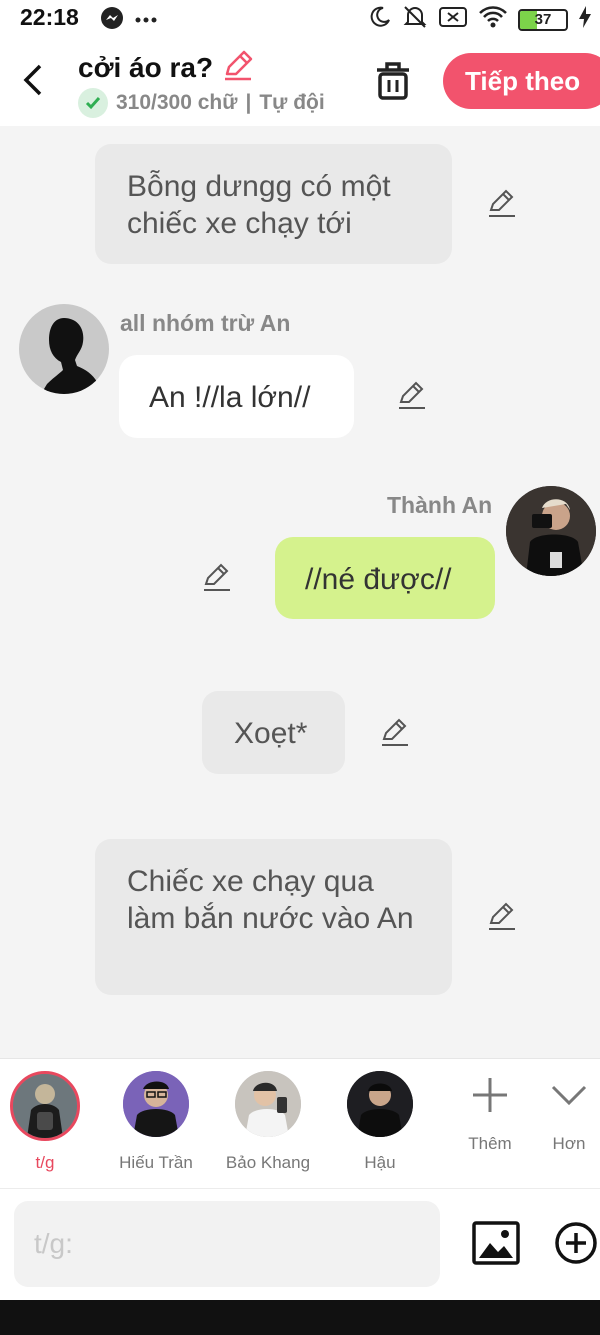 This screenshot has height=1335, width=600. I want to click on add-character-label: Thêm, so click(490, 1143).